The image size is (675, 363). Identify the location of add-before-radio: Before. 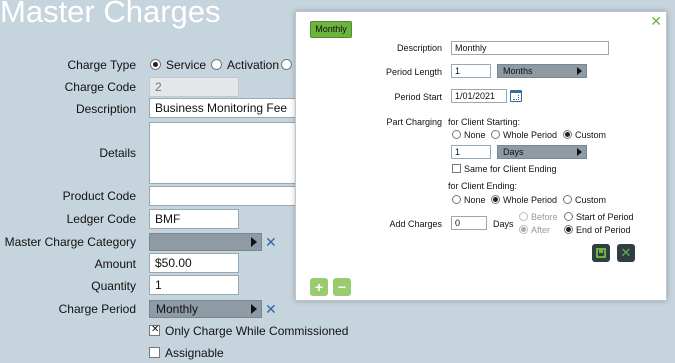
(538, 217).